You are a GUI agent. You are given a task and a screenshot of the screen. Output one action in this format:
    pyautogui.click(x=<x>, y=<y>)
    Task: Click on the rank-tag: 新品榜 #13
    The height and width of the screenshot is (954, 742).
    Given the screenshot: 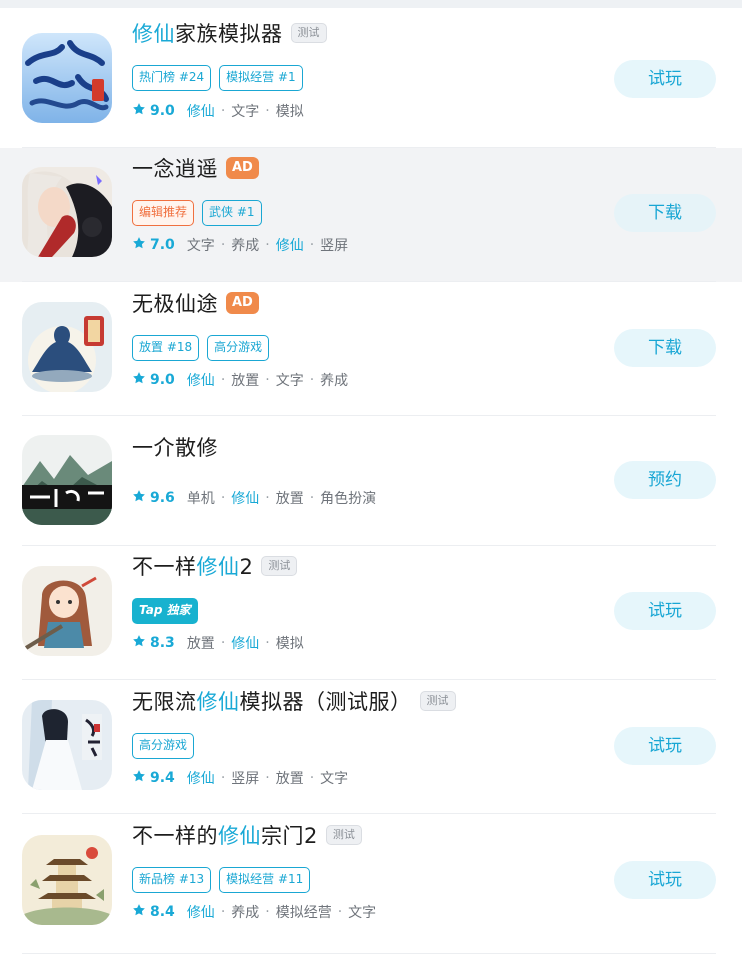 What is the action you would take?
    pyautogui.click(x=172, y=880)
    